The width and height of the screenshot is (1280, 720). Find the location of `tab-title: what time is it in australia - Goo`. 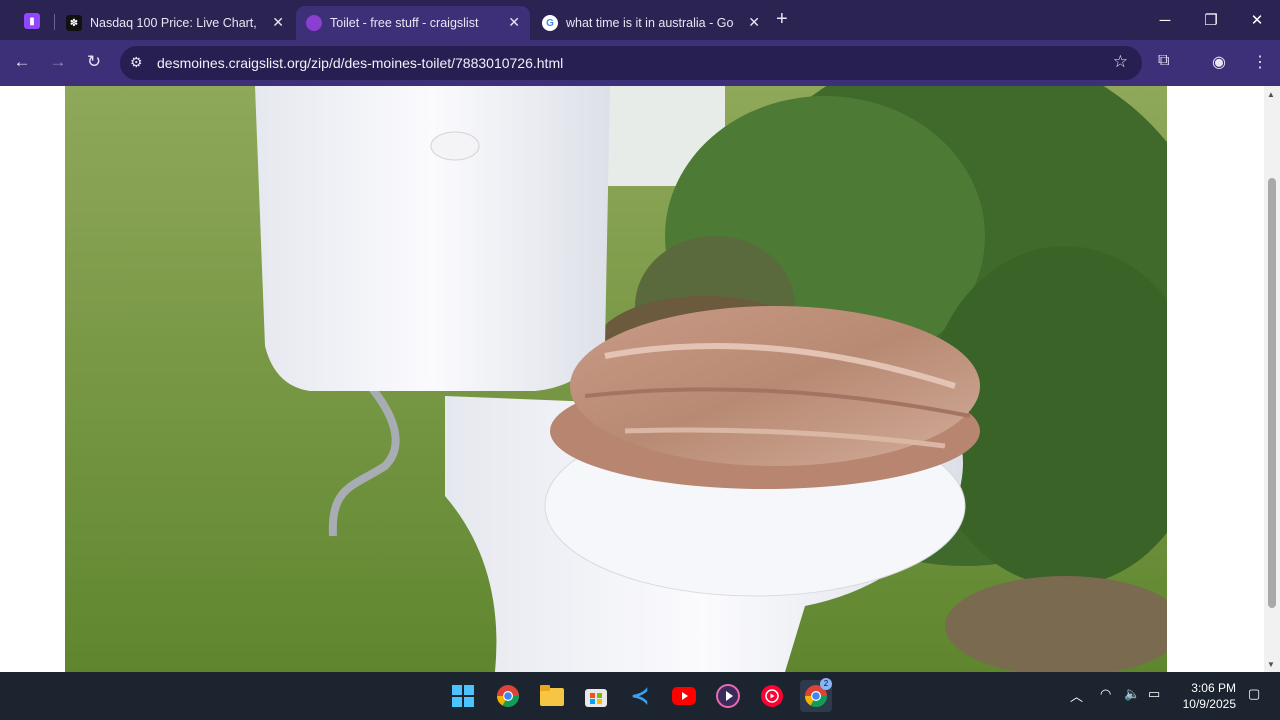

tab-title: what time is it in australia - Goo is located at coordinates (650, 23).